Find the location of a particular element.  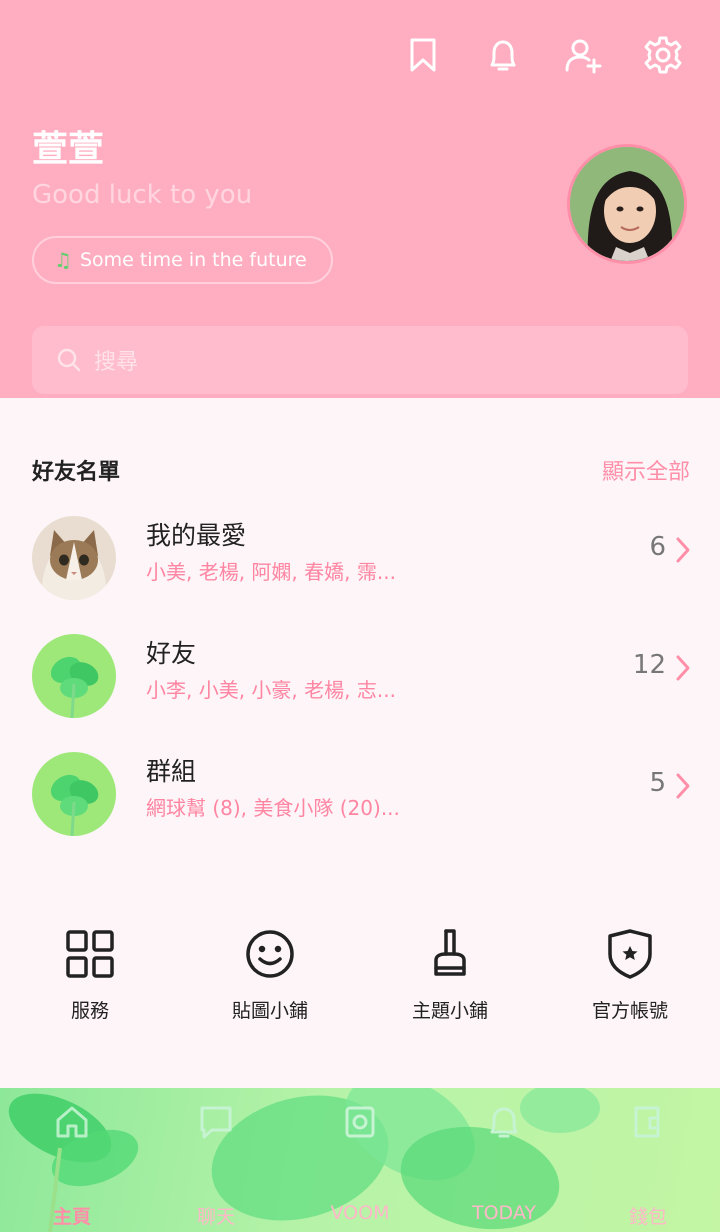

nav-voom: VOOM is located at coordinates (360, 1160).